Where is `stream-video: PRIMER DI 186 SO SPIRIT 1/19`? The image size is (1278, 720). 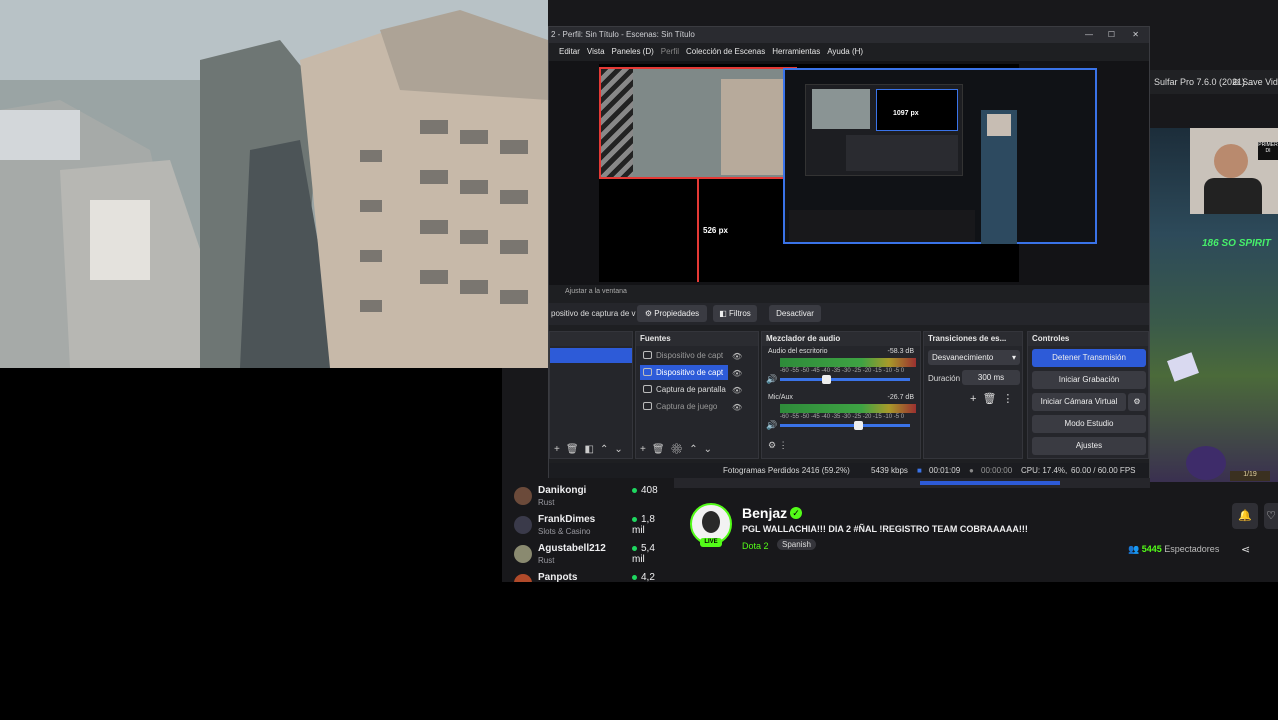
stream-video: PRIMER DI 186 SO SPIRIT 1/19 is located at coordinates (1214, 305).